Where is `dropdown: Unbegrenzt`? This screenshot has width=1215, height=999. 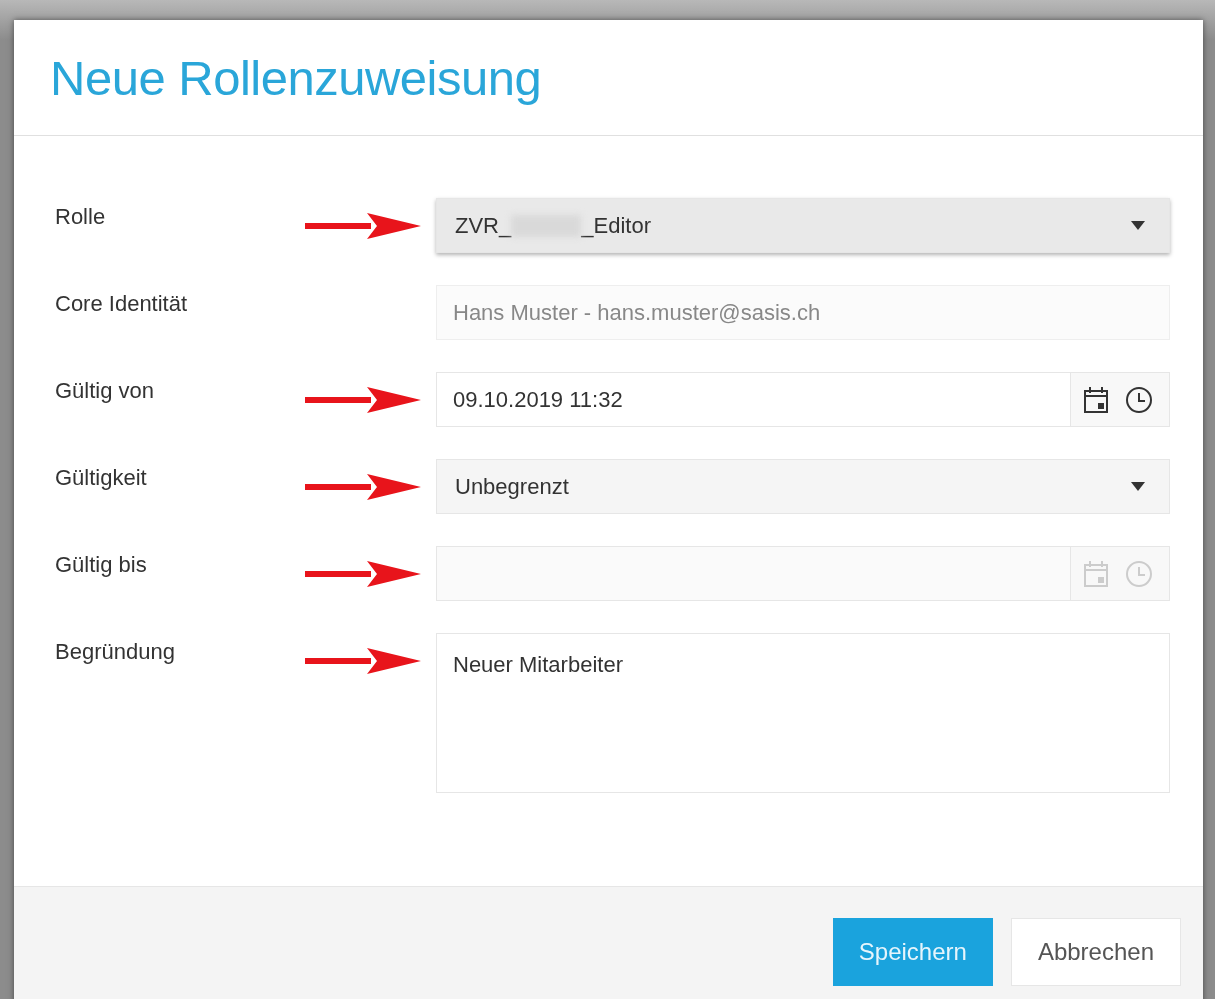
dropdown: Unbegrenzt is located at coordinates (803, 486).